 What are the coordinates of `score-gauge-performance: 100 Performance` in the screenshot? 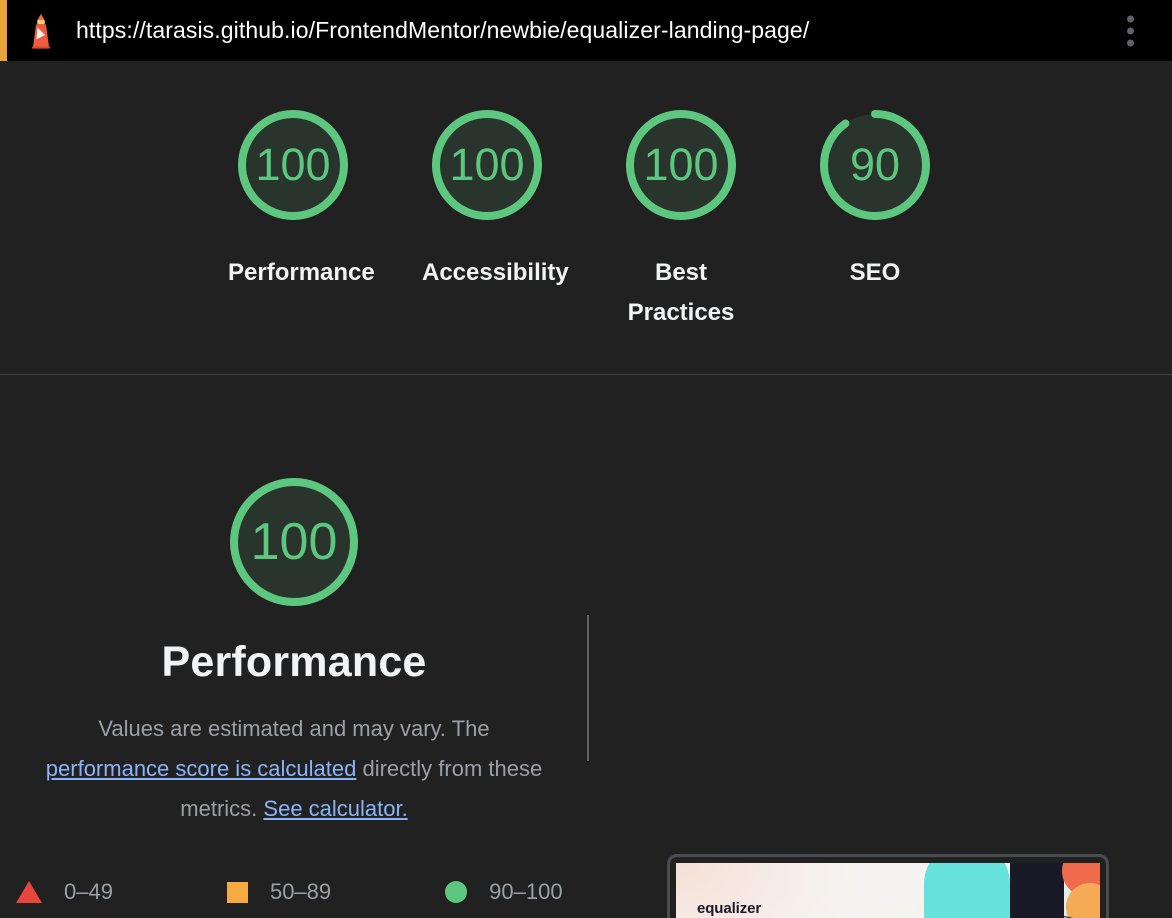 It's located at (293, 216).